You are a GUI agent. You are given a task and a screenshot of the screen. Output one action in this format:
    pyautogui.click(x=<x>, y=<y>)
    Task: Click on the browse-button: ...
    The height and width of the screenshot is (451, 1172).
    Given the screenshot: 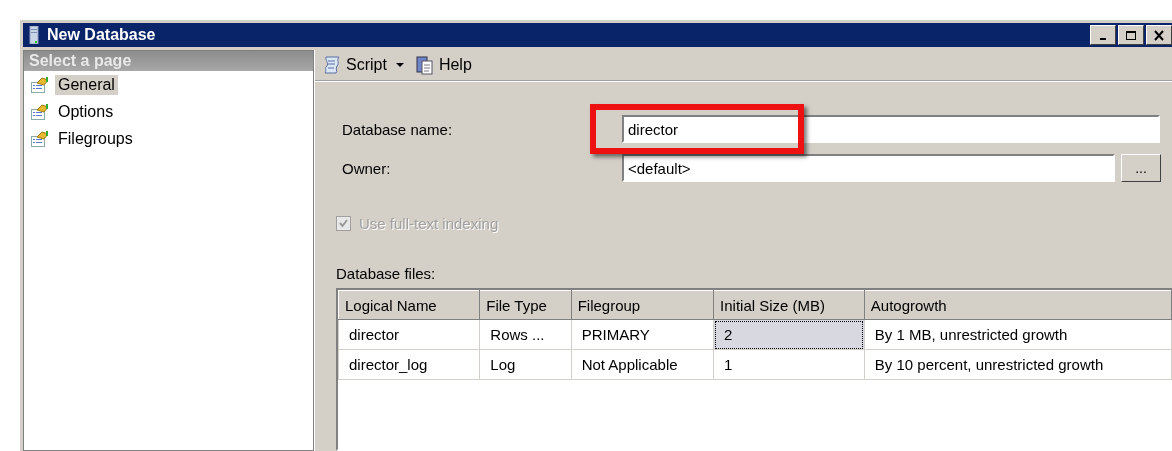 What is the action you would take?
    pyautogui.click(x=1141, y=168)
    